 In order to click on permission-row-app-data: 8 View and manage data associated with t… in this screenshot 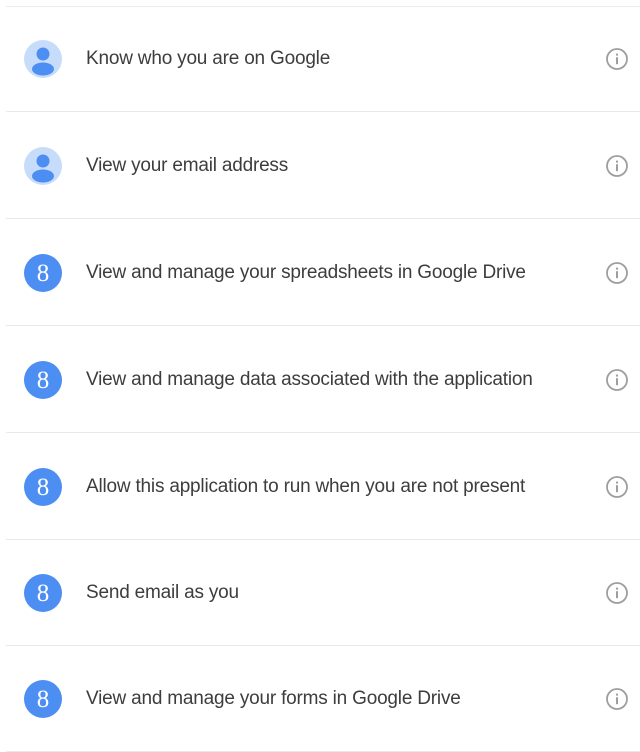, I will do `click(320, 380)`.